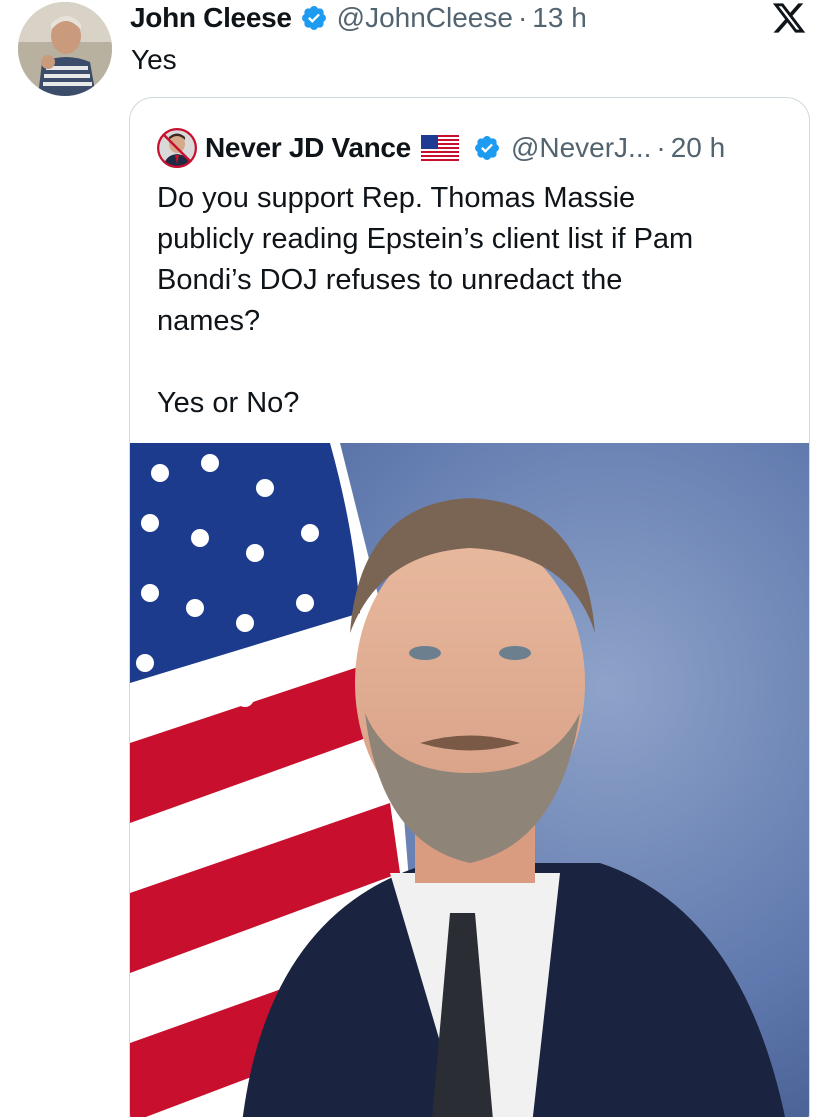  What do you see at coordinates (390, 280) in the screenshot?
I see `quoted-text-line: Bondi’s DOJ refuses to unredact the` at bounding box center [390, 280].